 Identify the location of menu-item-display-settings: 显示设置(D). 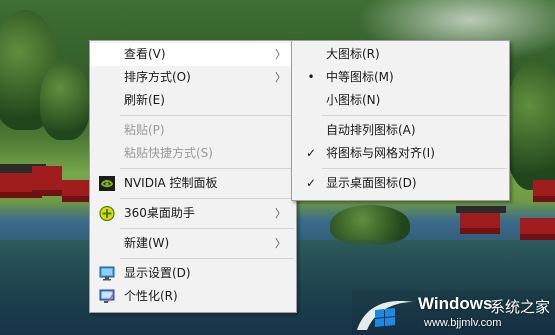
(193, 273).